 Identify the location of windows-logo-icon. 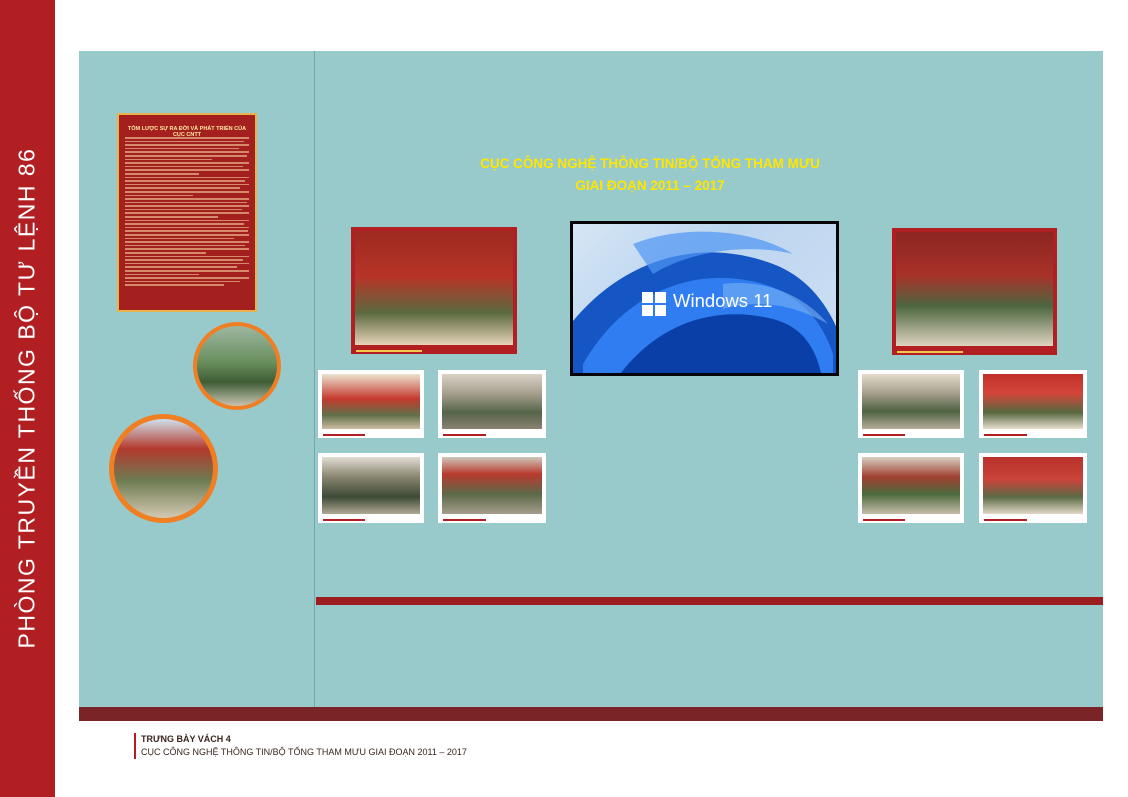
(654, 304).